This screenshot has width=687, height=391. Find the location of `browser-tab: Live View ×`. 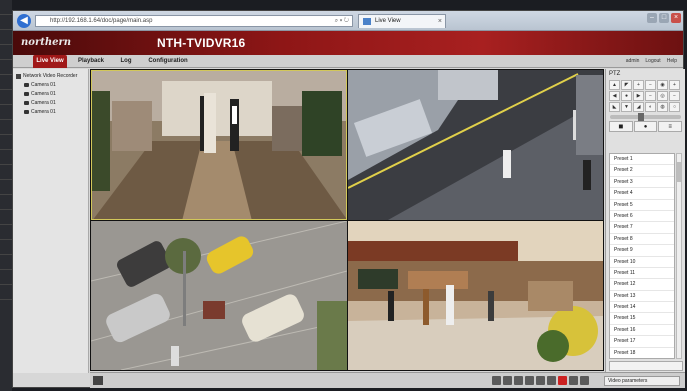

browser-tab: Live View × is located at coordinates (402, 21).